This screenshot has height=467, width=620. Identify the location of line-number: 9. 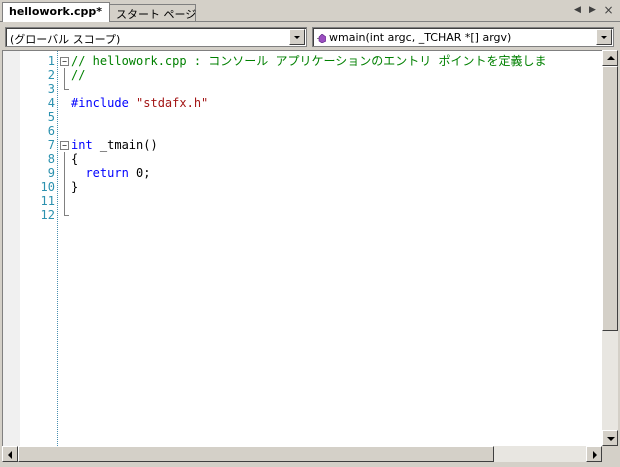
(51, 173).